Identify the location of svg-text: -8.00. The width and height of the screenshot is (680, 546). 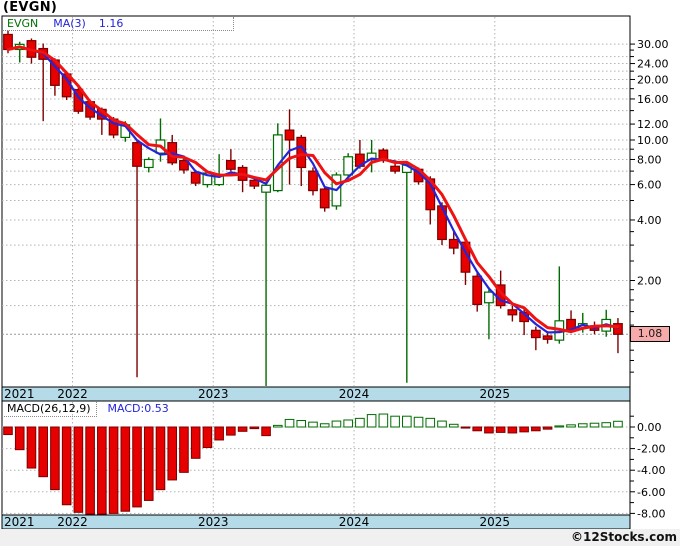
(651, 513).